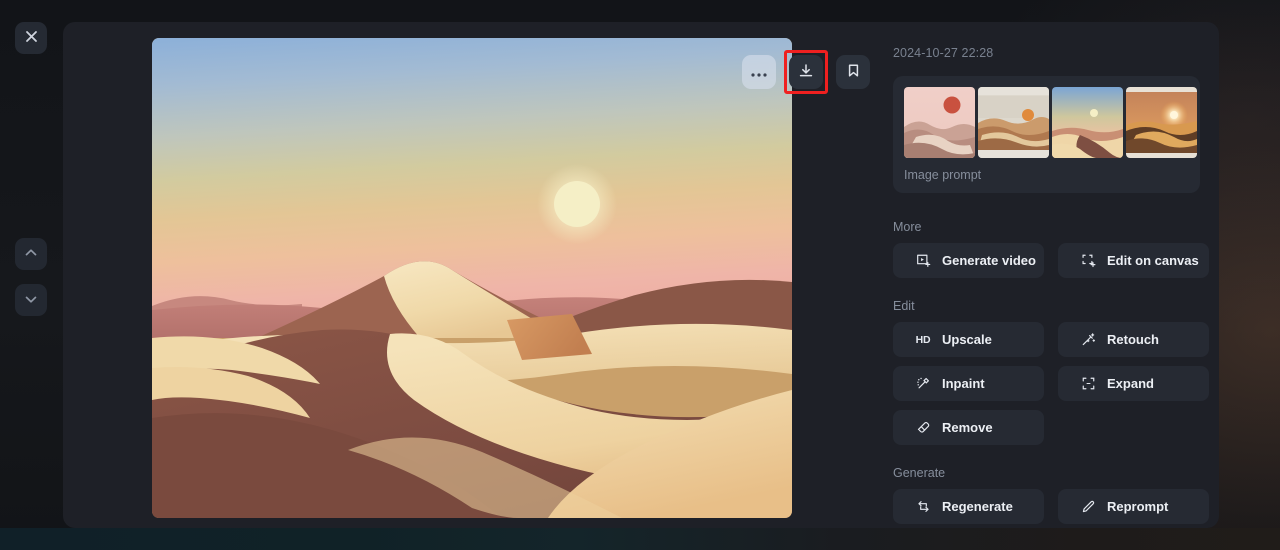 This screenshot has width=1280, height=550. Describe the element at coordinates (1088, 384) in the screenshot. I see `expand-frame-icon` at that location.